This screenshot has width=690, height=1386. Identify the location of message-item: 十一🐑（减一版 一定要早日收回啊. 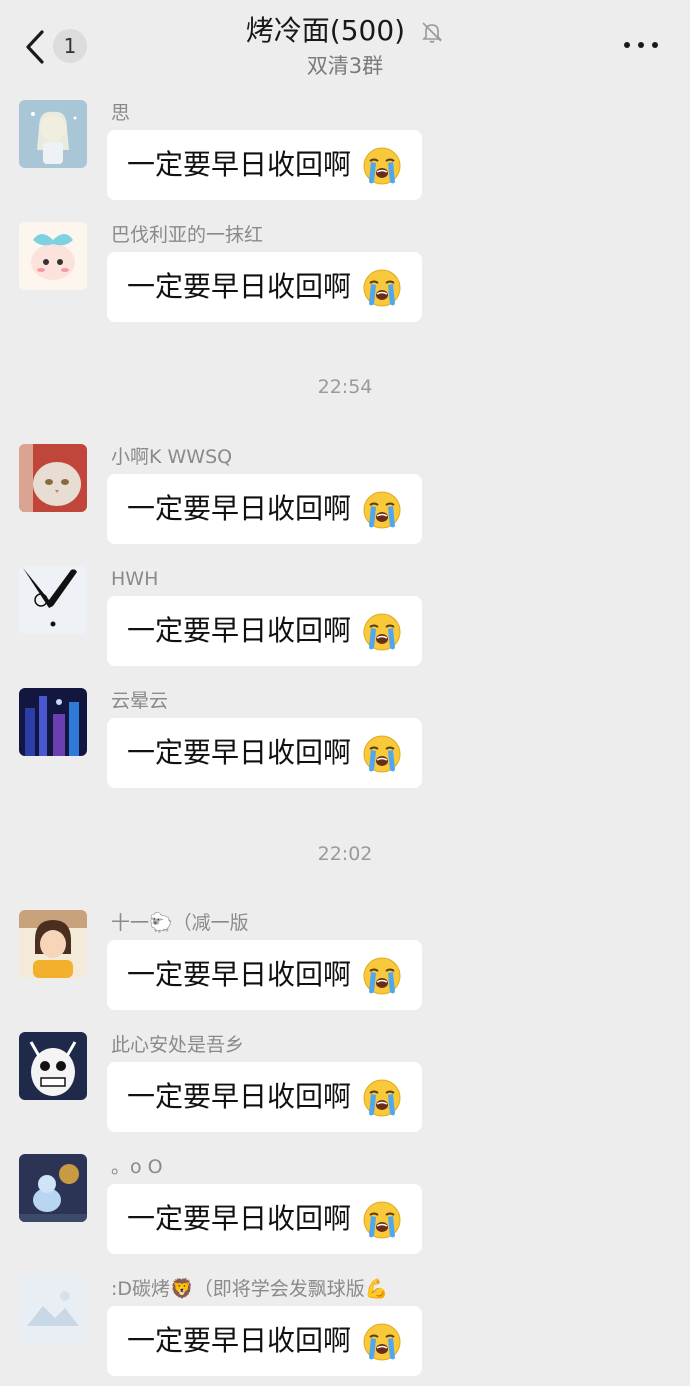
(345, 965).